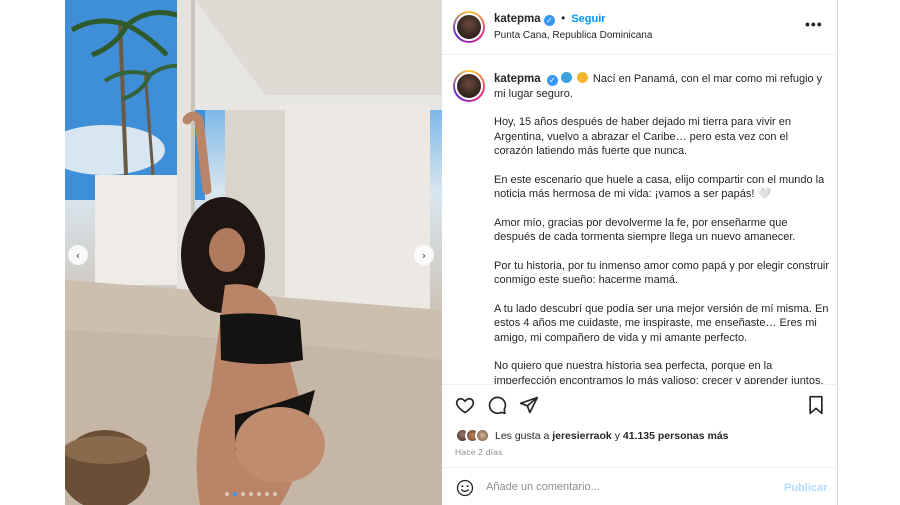  What do you see at coordinates (517, 79) in the screenshot?
I see `caption-username: katepma` at bounding box center [517, 79].